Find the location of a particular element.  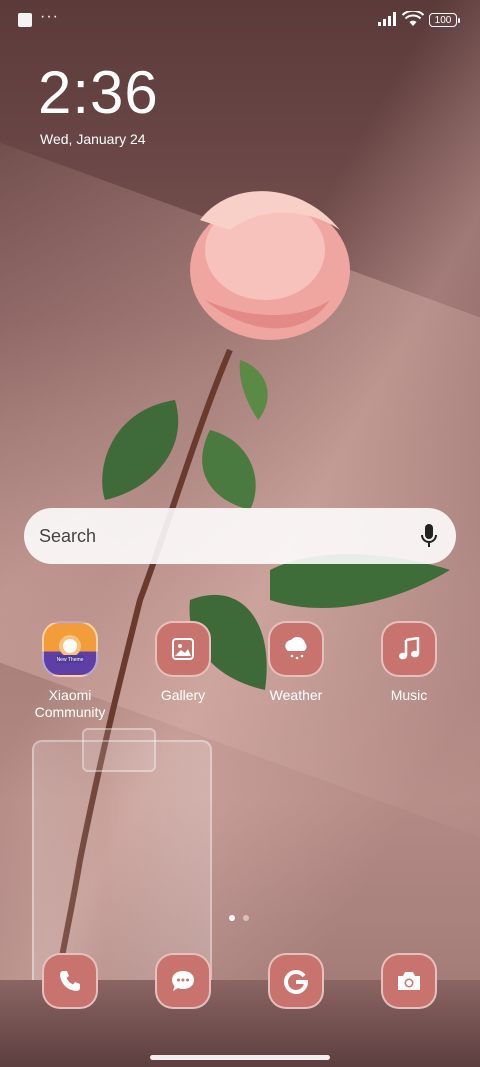

dock-messages is located at coordinates (183, 981).